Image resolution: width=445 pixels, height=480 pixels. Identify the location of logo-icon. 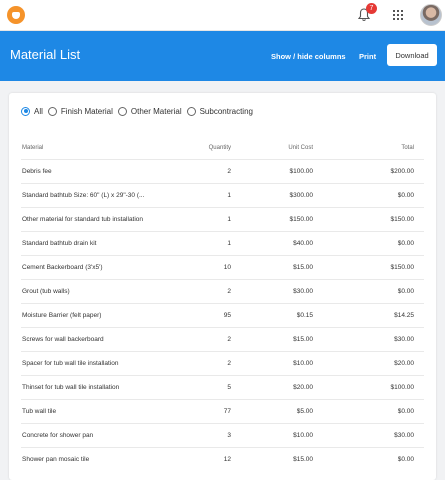
(16, 15).